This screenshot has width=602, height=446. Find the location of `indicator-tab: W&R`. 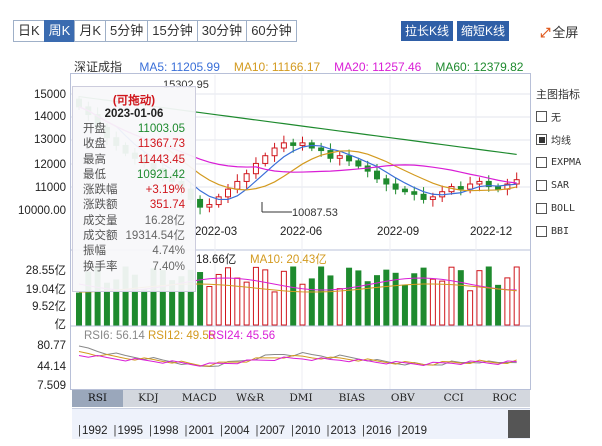

indicator-tab: W&R is located at coordinates (250, 398).